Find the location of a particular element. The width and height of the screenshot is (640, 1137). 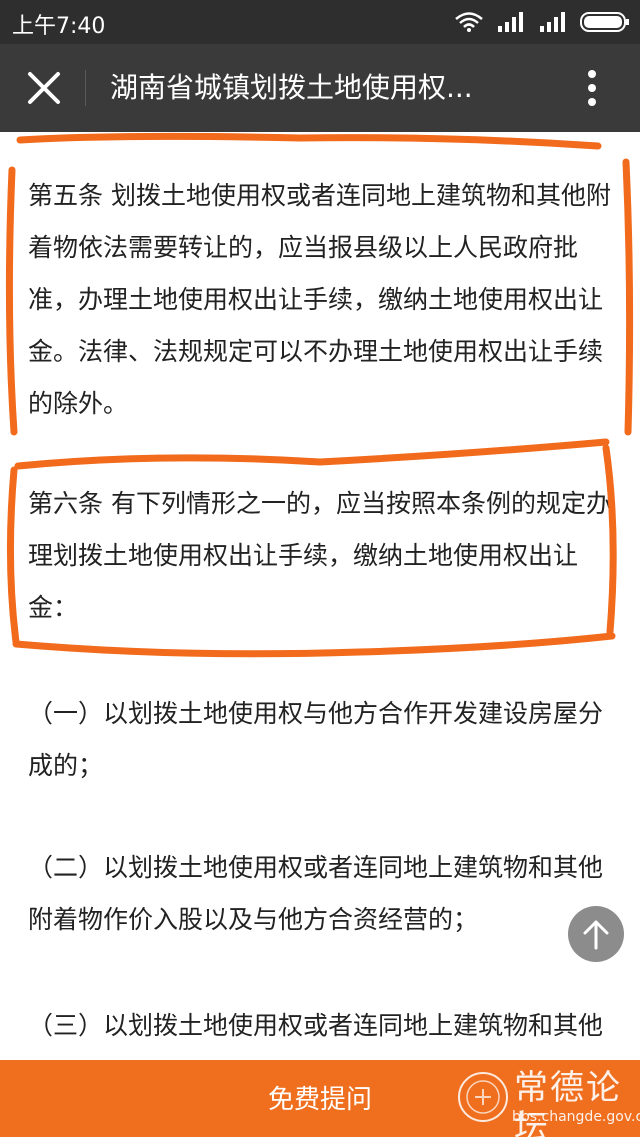

scroll-to-top-button is located at coordinates (596, 934).